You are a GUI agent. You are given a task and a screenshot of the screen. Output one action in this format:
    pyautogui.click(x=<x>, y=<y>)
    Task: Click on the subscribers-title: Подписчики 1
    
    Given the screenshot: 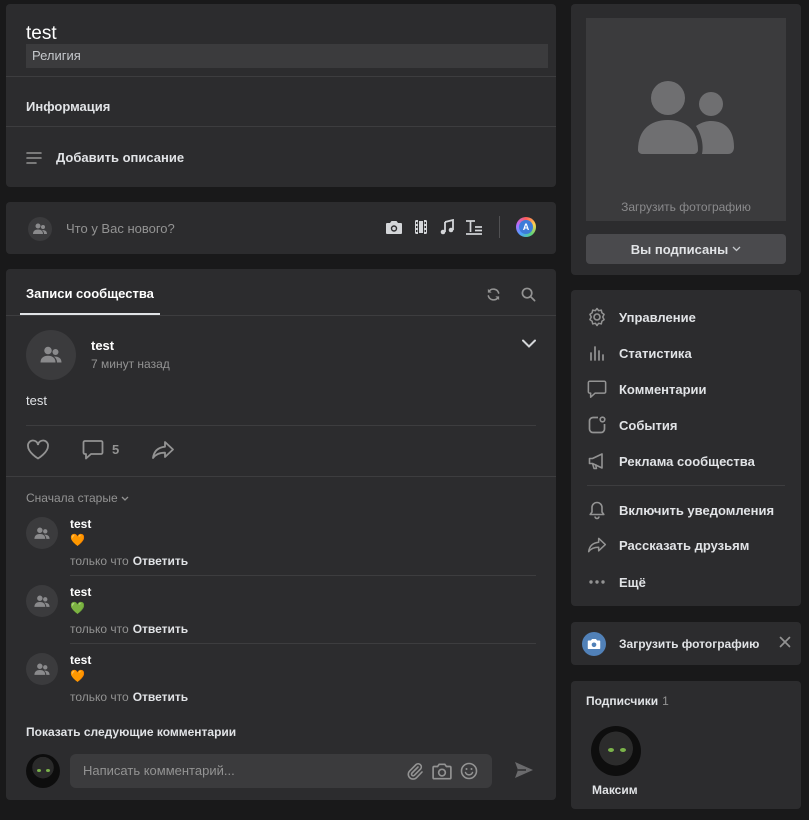 What is the action you would take?
    pyautogui.click(x=627, y=701)
    